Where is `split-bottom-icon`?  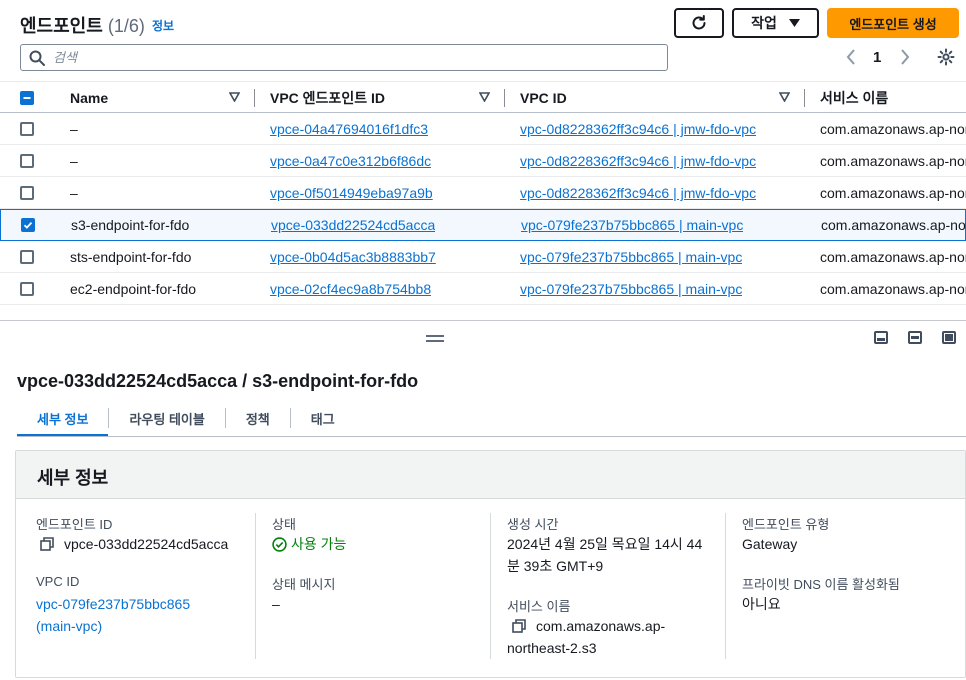 split-bottom-icon is located at coordinates (881, 337).